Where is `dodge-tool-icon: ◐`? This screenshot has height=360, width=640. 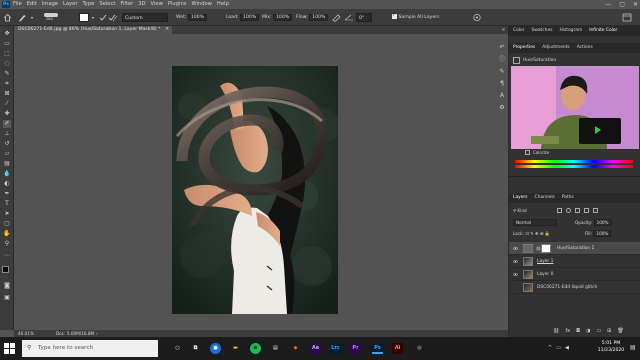 dodge-tool-icon: ◐ is located at coordinates (7, 184).